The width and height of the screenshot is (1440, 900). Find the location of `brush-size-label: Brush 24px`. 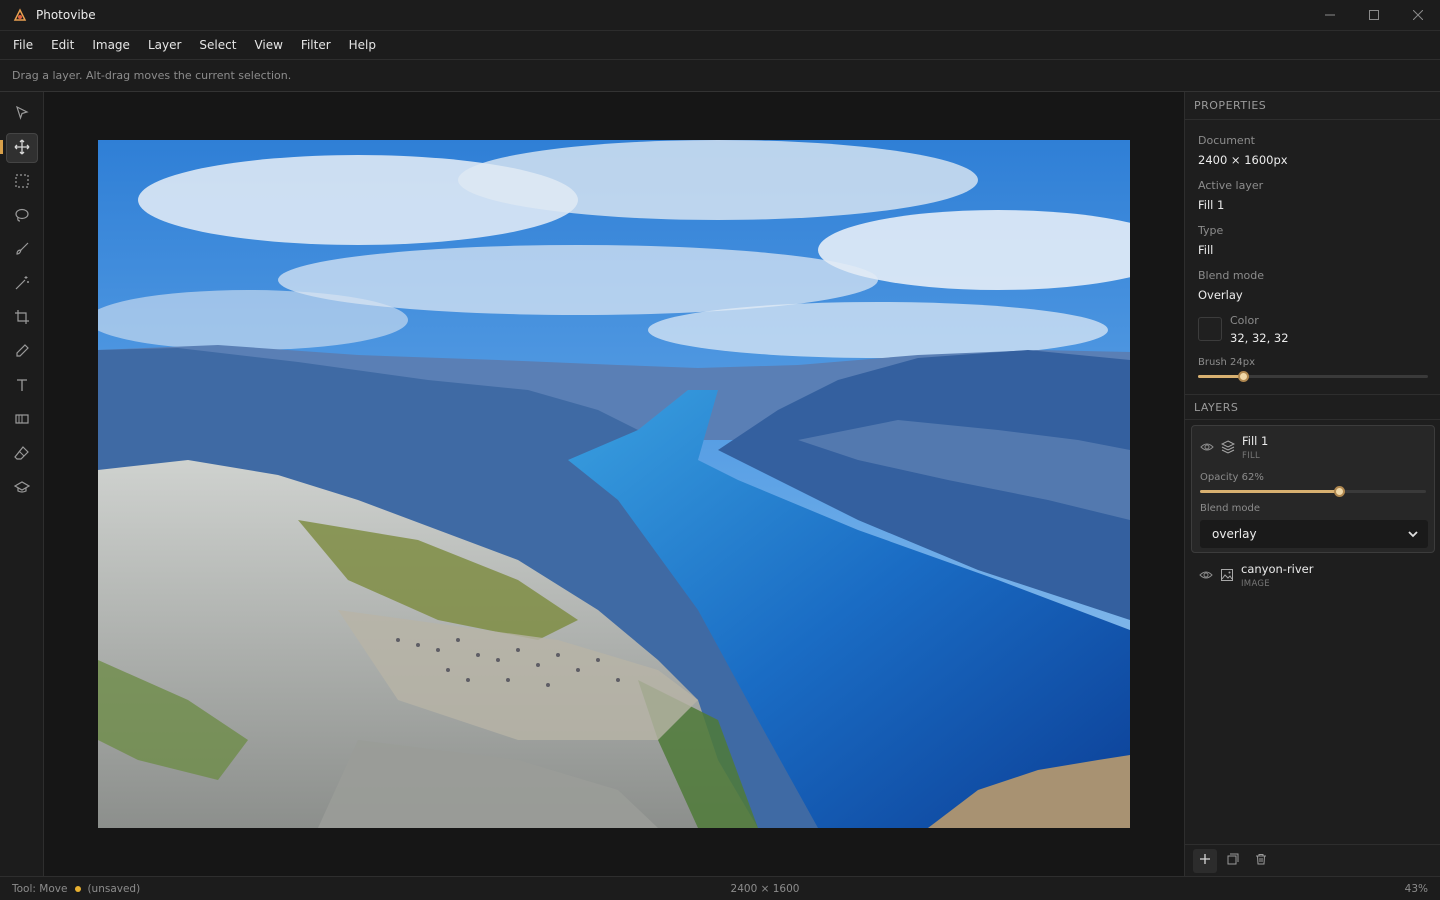

brush-size-label: Brush 24px is located at coordinates (1227, 362).